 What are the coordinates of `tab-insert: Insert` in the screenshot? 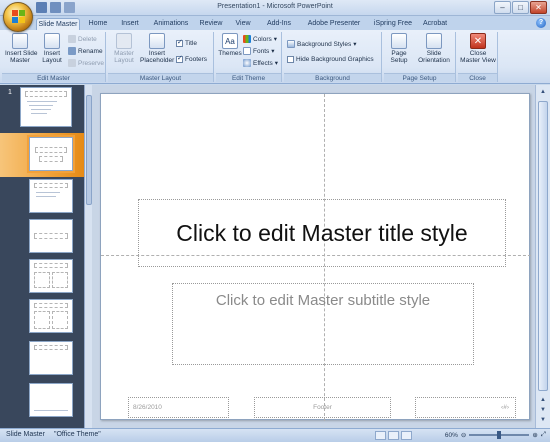 It's located at (130, 24).